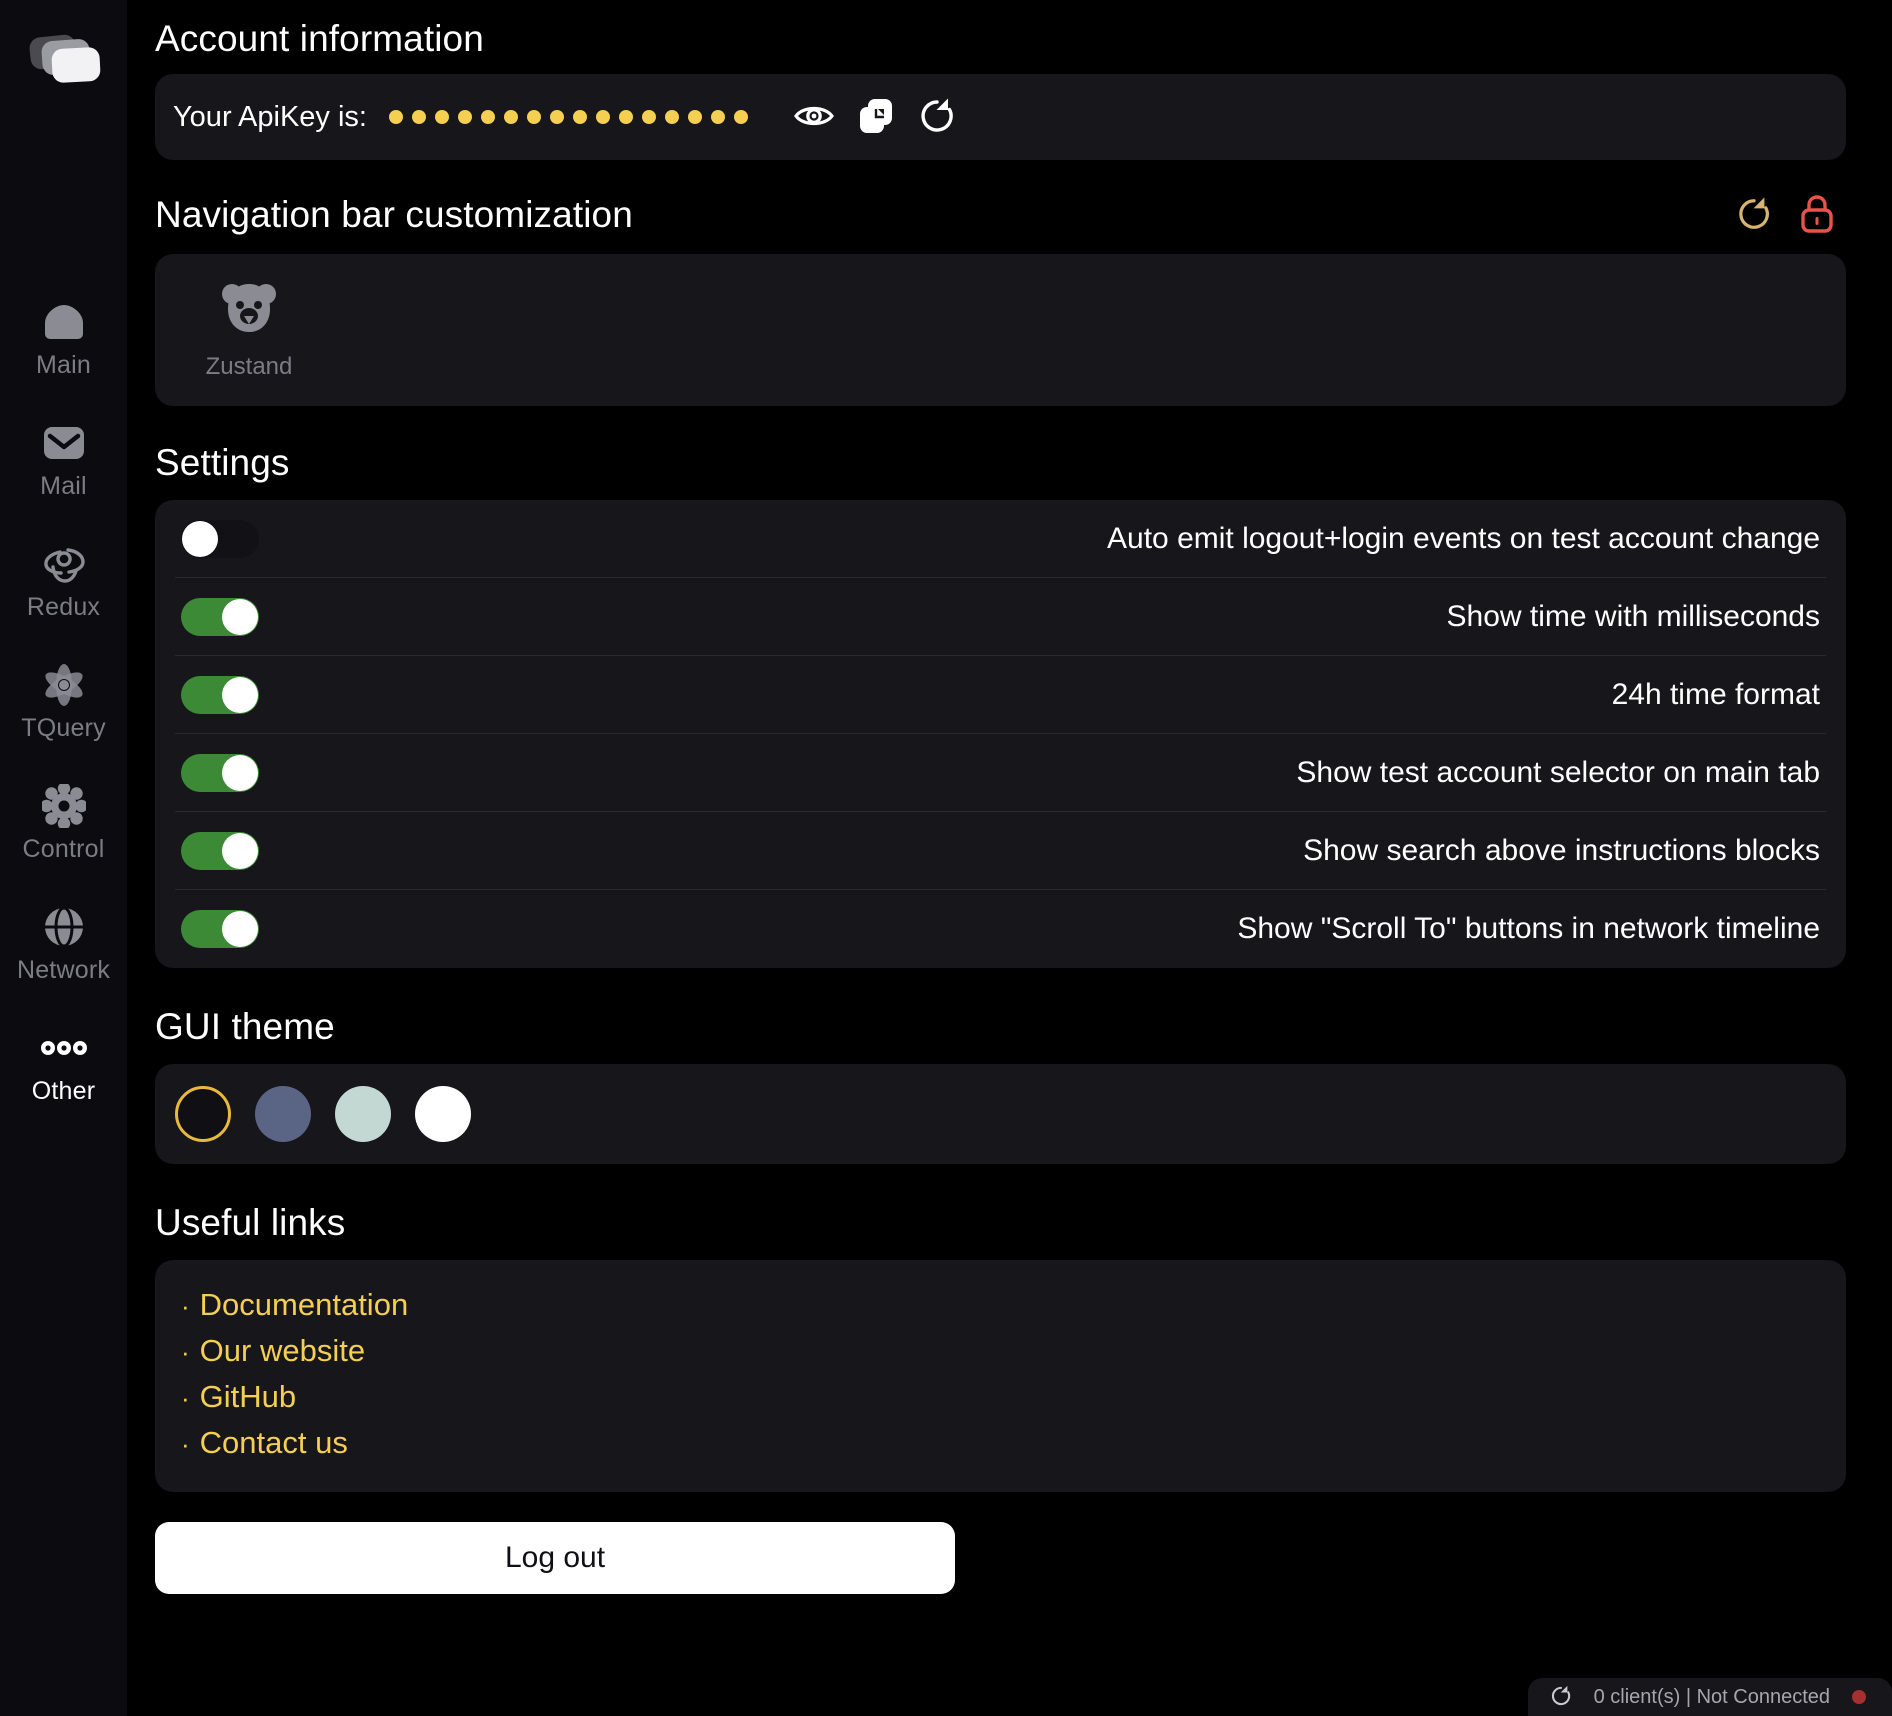 The width and height of the screenshot is (1892, 1716). I want to click on apikey-label: Your ApiKey is:, so click(270, 116).